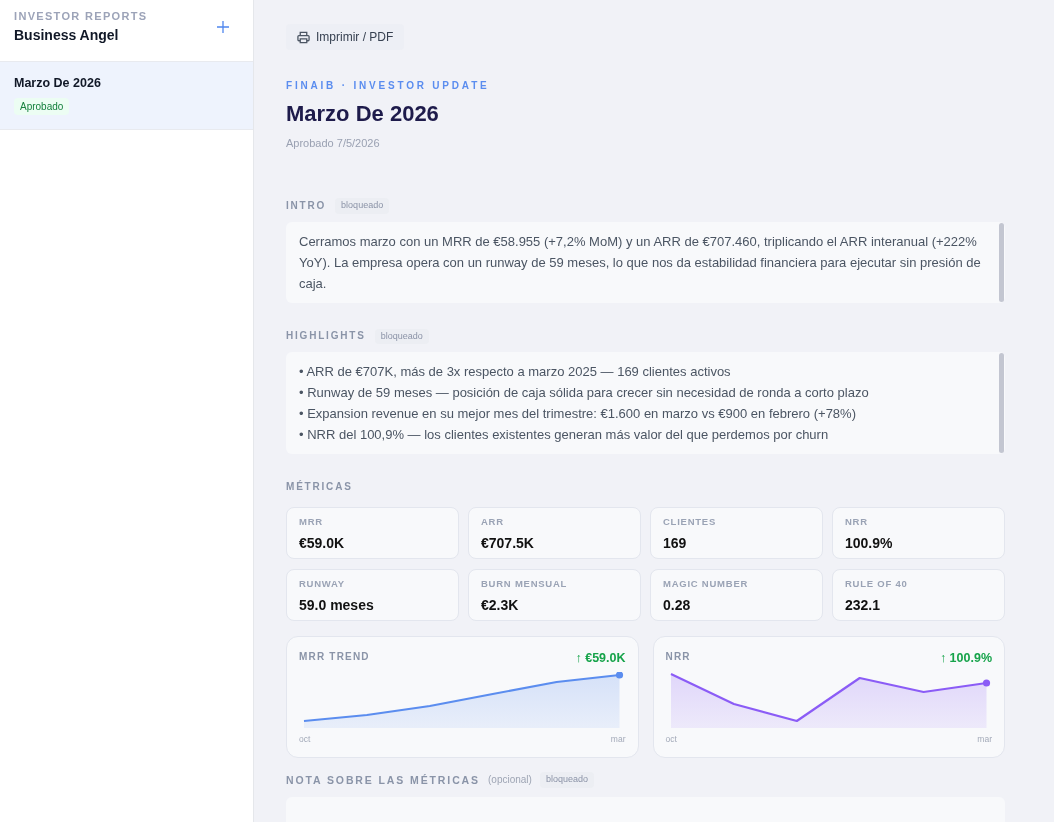 The width and height of the screenshot is (1054, 822). I want to click on optional-hint: (opcional), so click(510, 779).